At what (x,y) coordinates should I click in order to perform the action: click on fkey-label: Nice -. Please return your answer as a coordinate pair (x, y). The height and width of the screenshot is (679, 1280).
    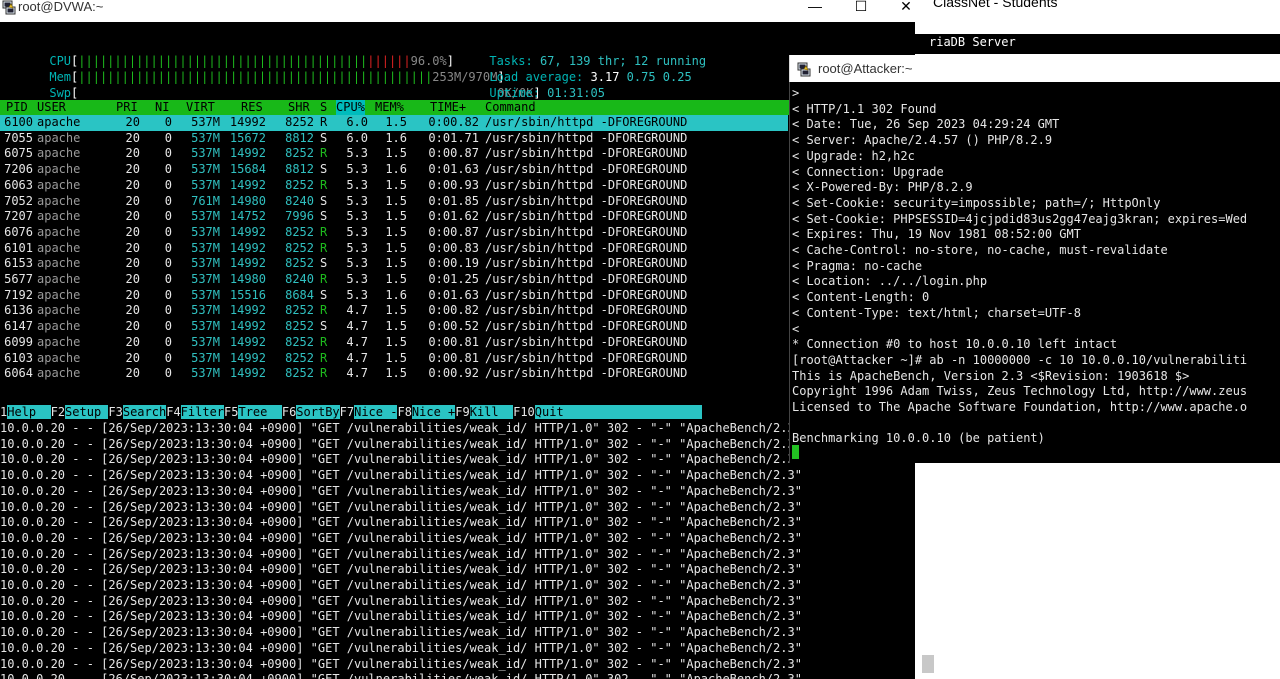
    Looking at the image, I should click on (376, 412).